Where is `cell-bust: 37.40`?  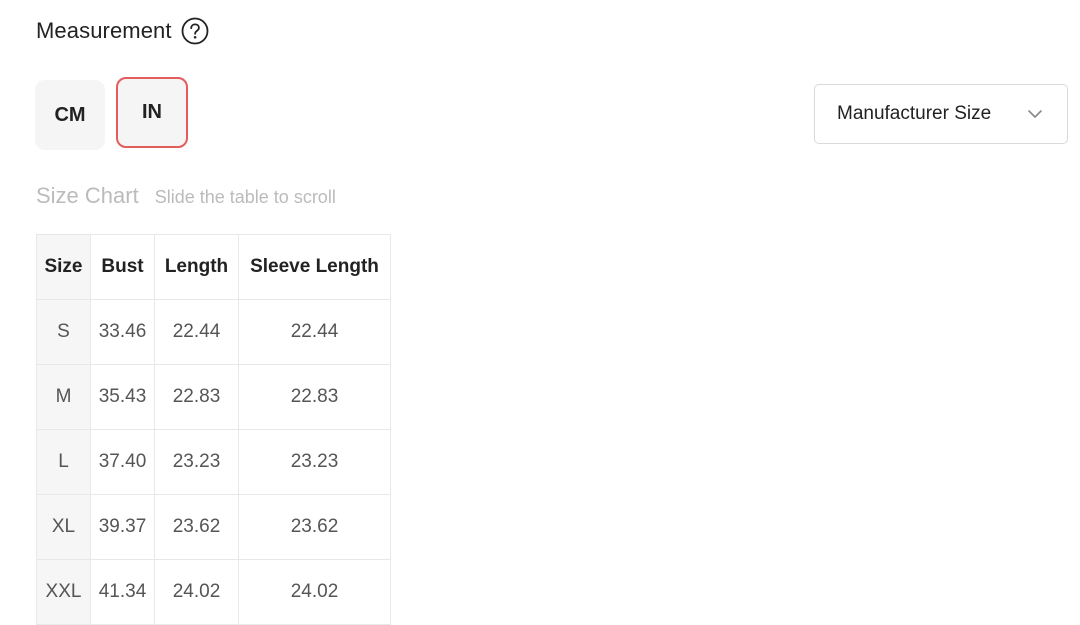 cell-bust: 37.40 is located at coordinates (122, 462).